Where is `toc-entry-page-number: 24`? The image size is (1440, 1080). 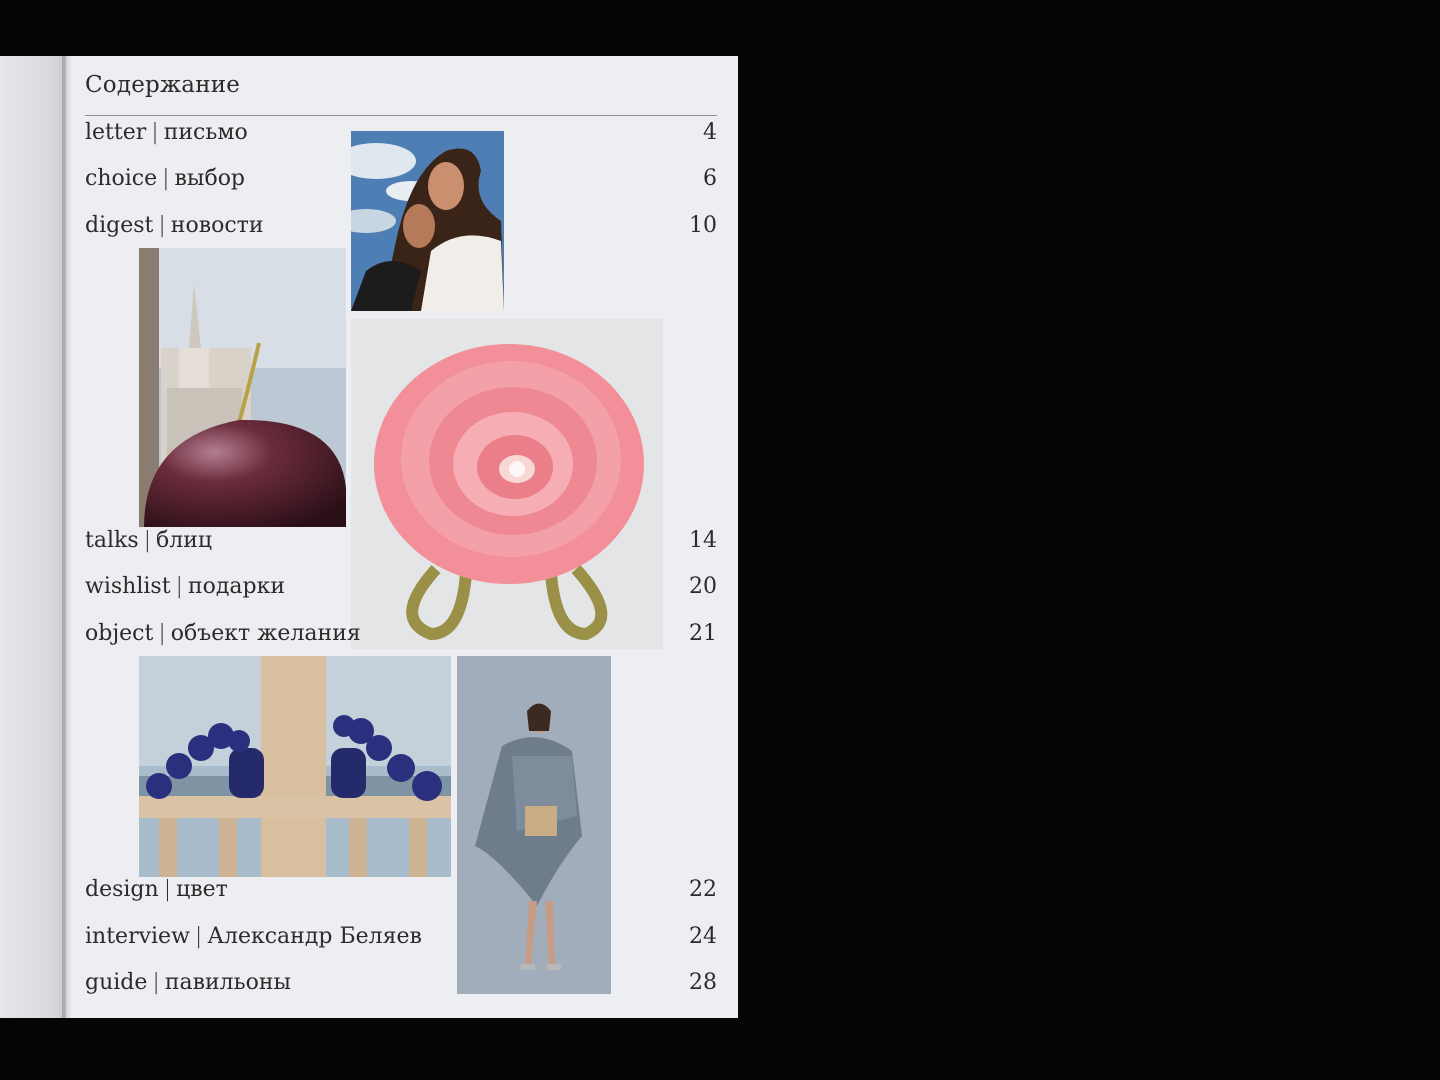
toc-entry-page-number: 24 is located at coordinates (703, 936).